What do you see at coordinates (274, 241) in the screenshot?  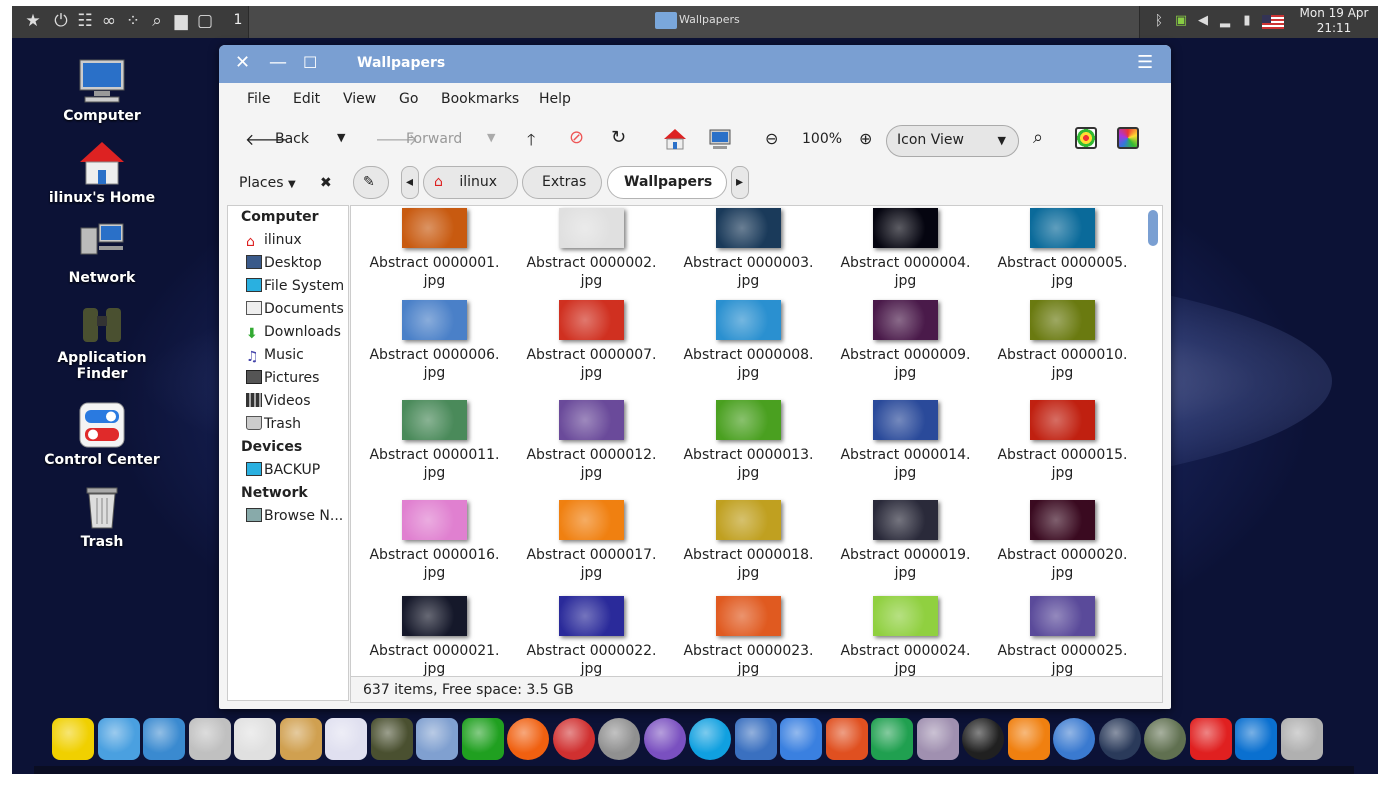 I see `sidebar-item-ilinux: ⌂ ilinux` at bounding box center [274, 241].